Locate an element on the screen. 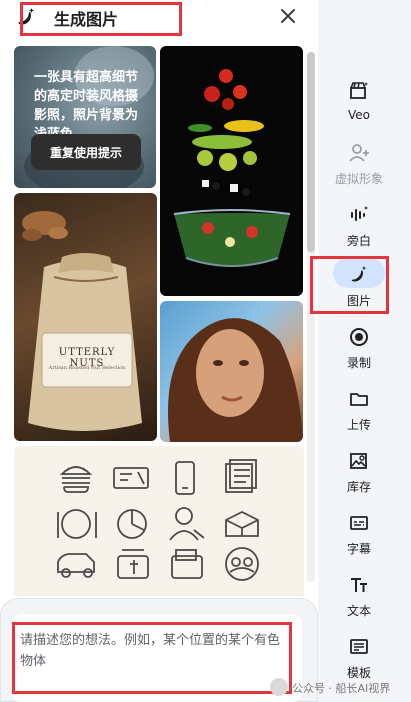 This screenshot has width=411, height=702. rail-label-template: 模板 is located at coordinates (358, 673).